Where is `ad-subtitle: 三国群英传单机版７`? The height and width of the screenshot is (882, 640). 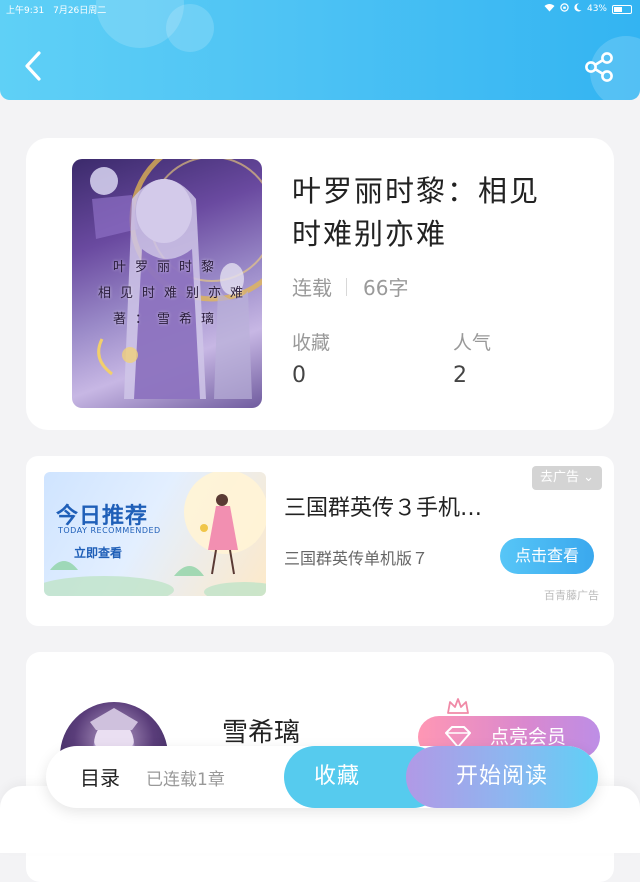
ad-subtitle: 三国群英传单机版７ is located at coordinates (356, 558).